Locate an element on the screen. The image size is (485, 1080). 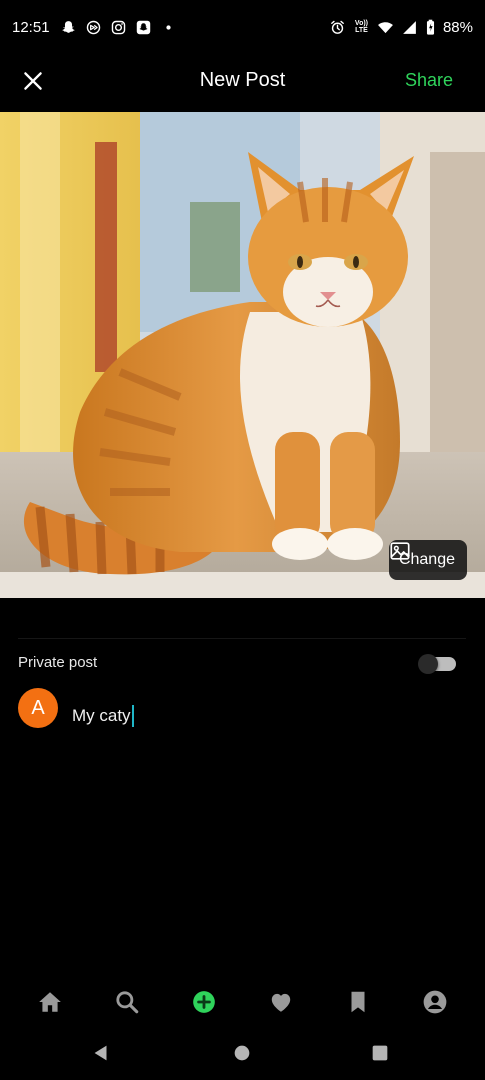
nav-add-post is located at coordinates (204, 1002).